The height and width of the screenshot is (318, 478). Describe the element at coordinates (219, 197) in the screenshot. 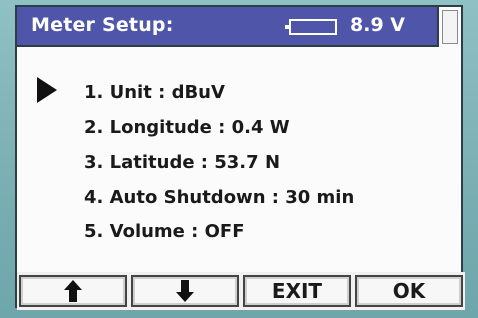

I see `menu-item-auto-shutdown: 4. Auto Shutdown : 30 min` at that location.